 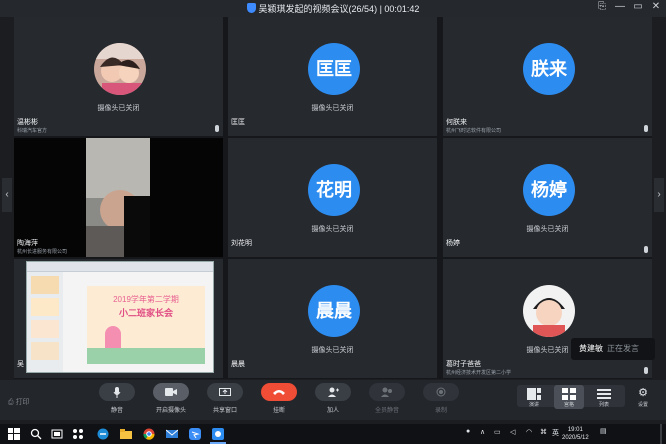 I want to click on dingtalk-icon, so click(x=195, y=434).